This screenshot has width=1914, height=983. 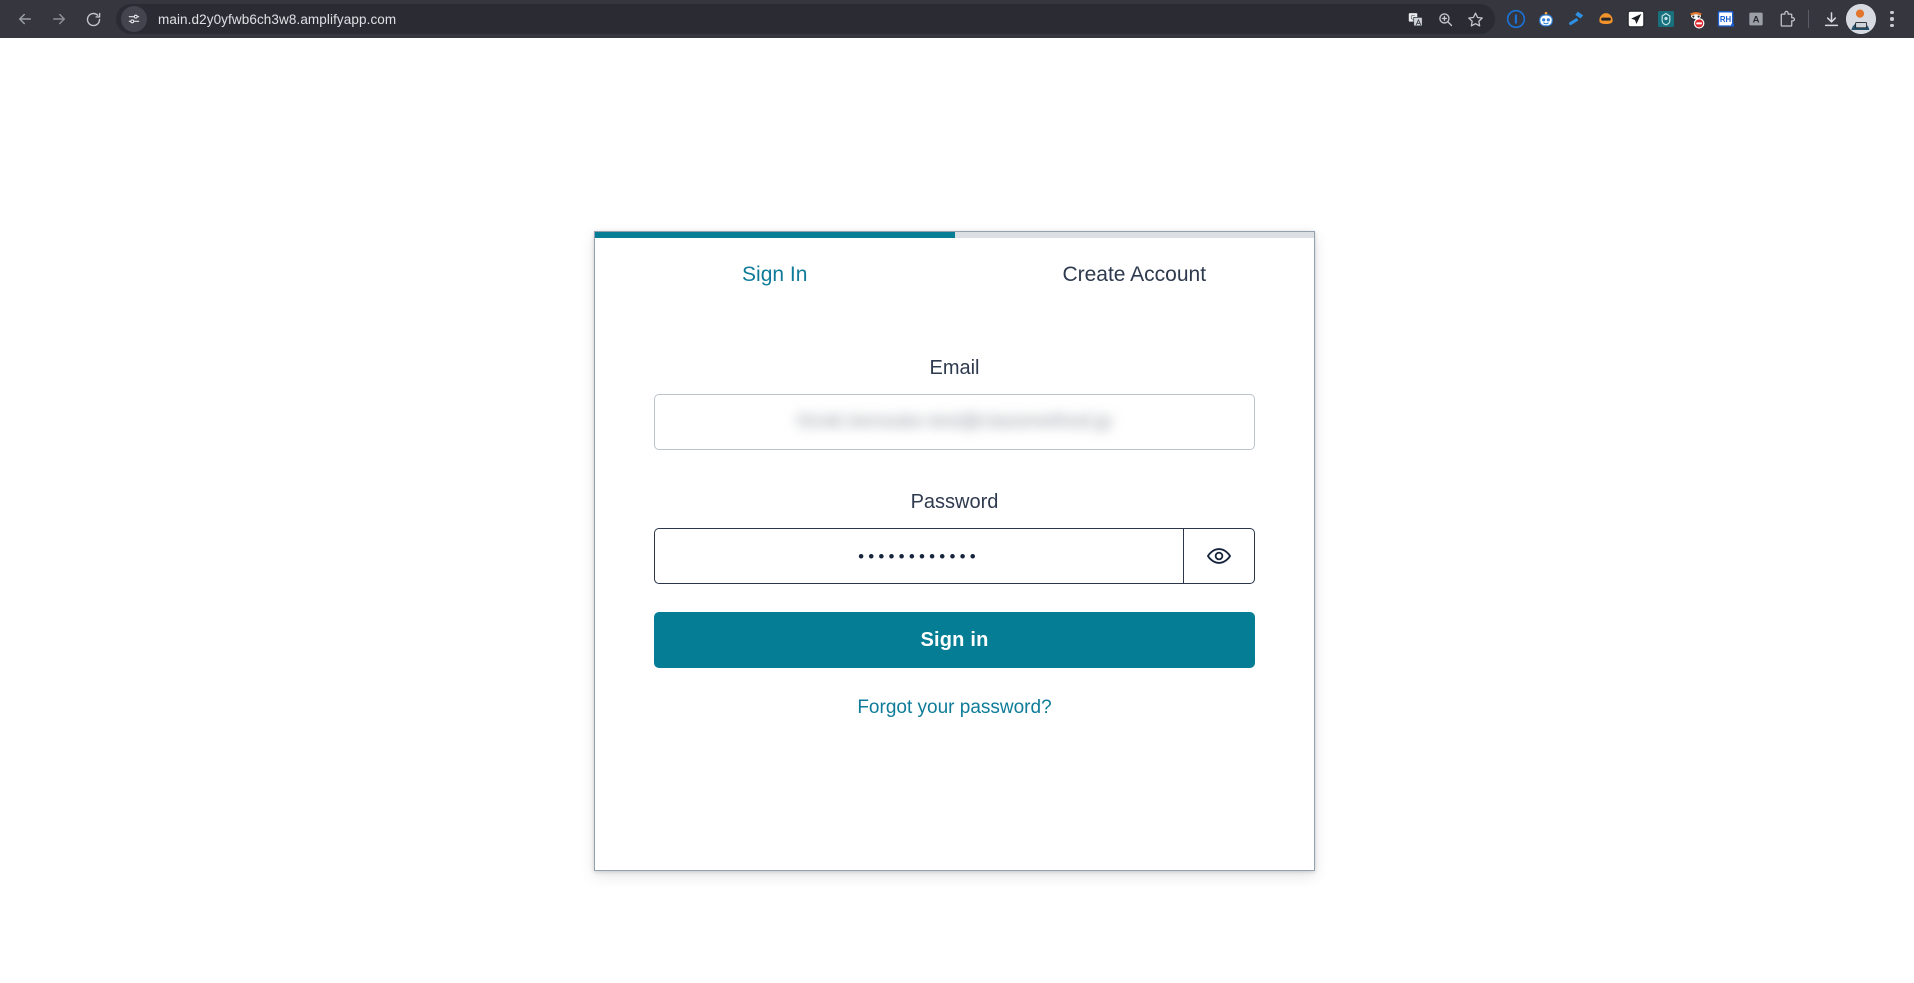 I want to click on extensions-tray: RH A, so click(x=1651, y=19).